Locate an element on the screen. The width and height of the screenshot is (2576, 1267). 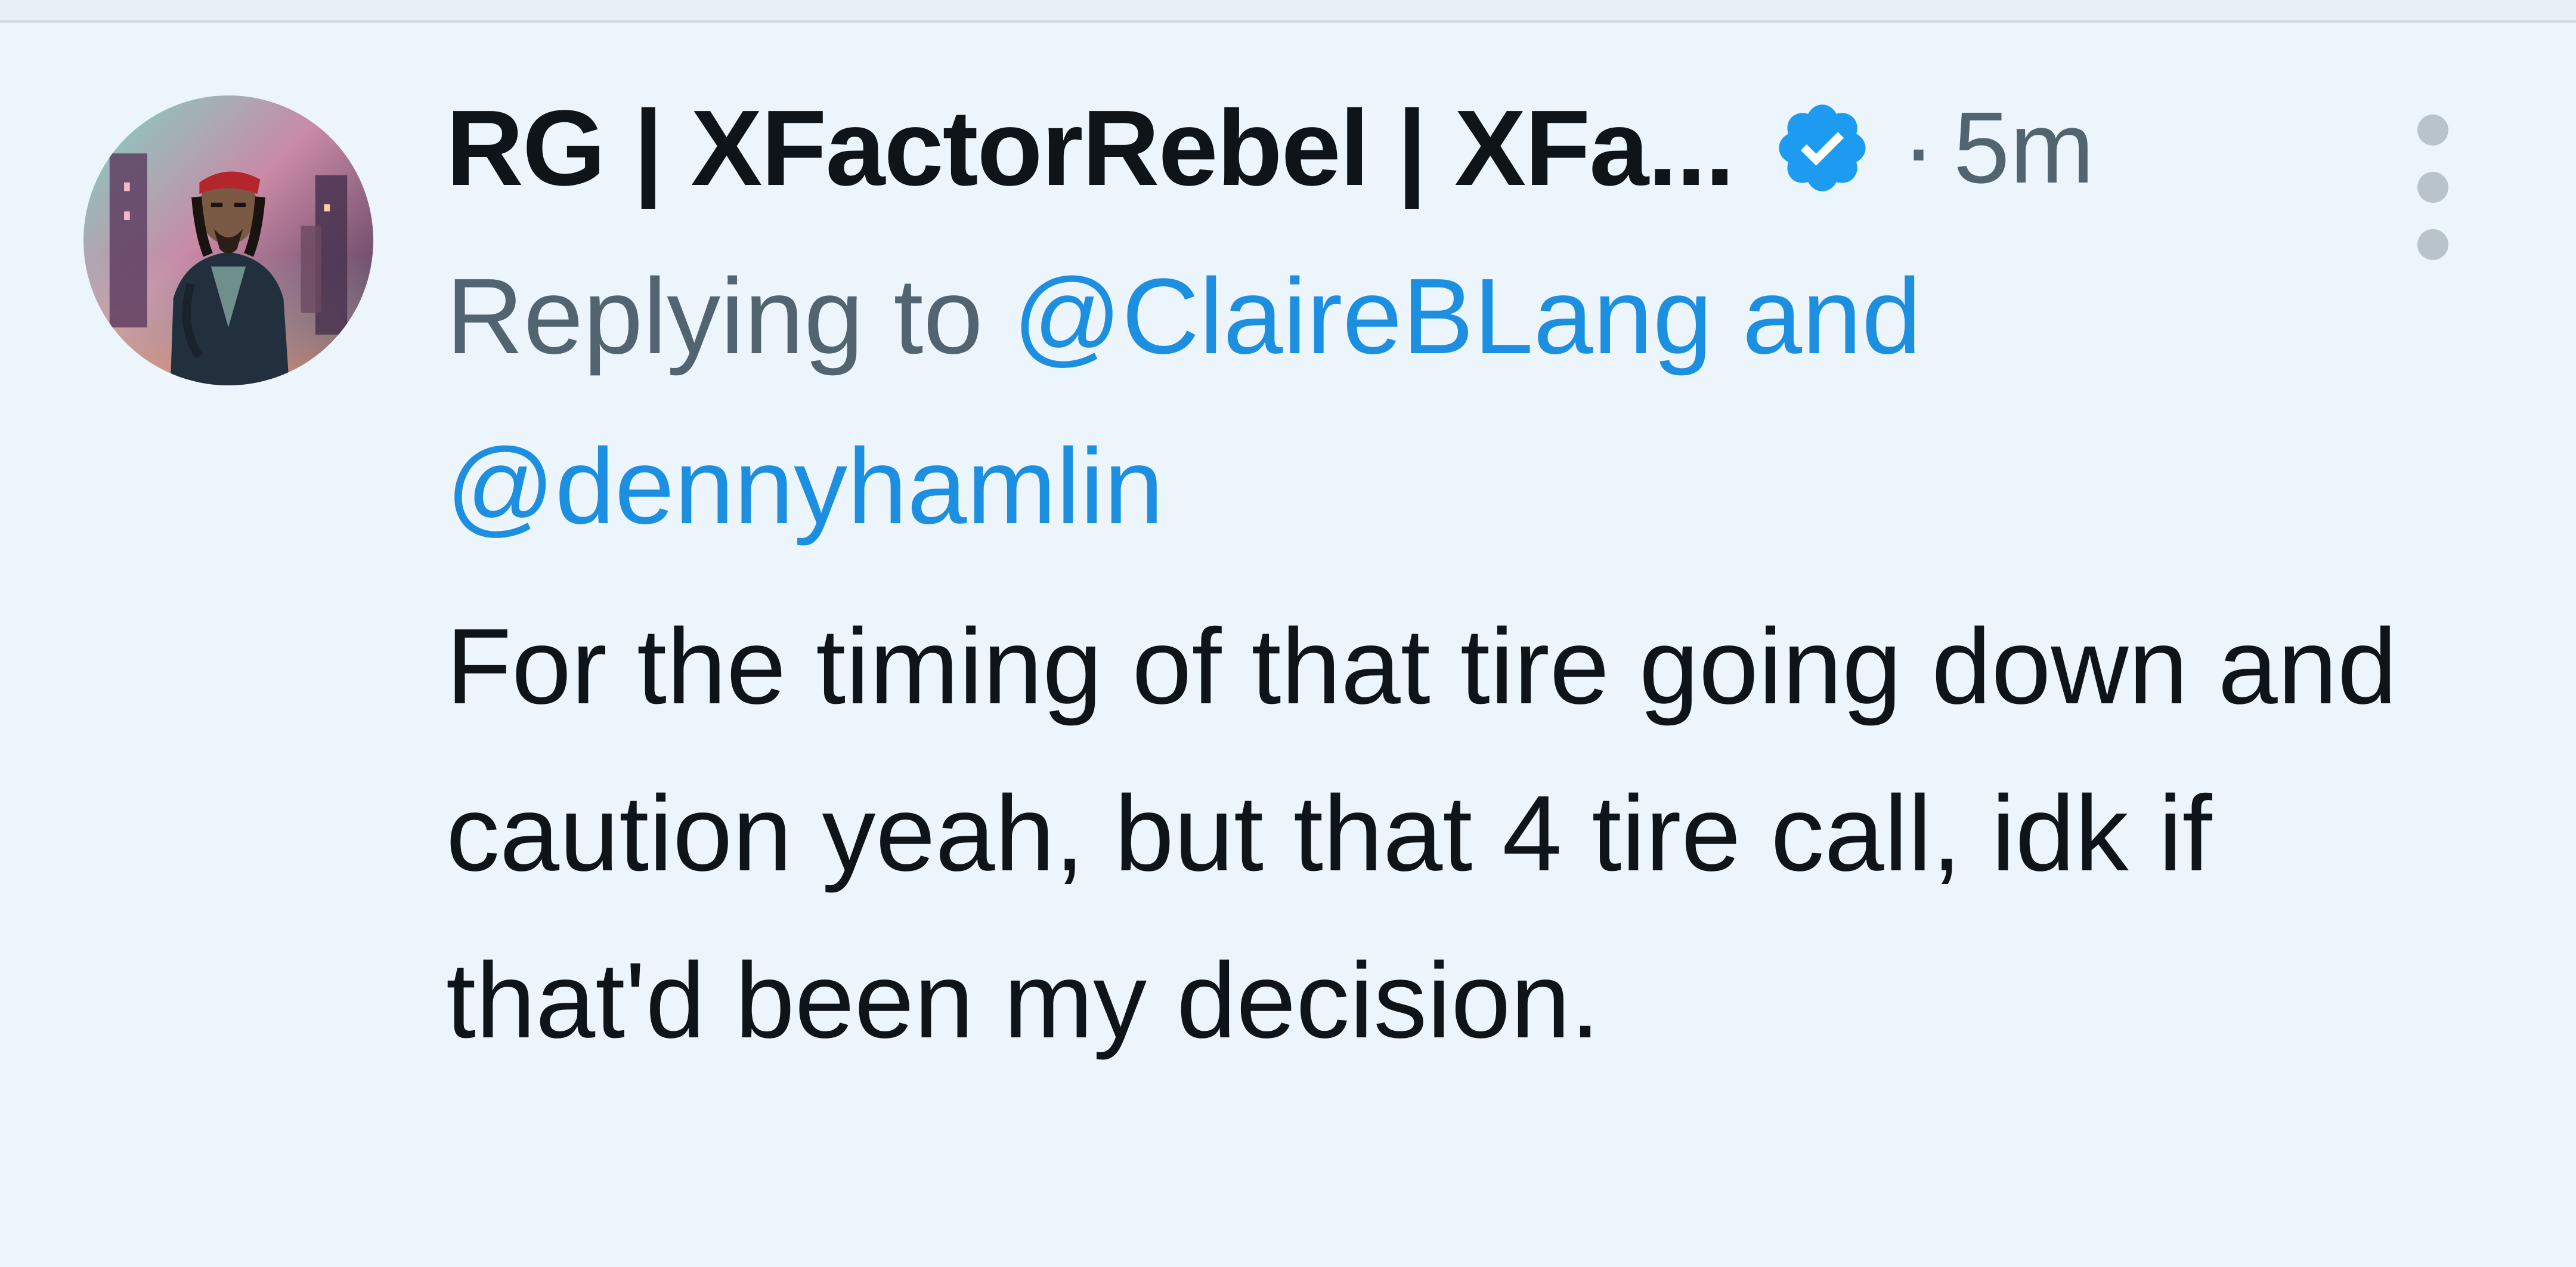
top-divider is located at coordinates (1288, 11).